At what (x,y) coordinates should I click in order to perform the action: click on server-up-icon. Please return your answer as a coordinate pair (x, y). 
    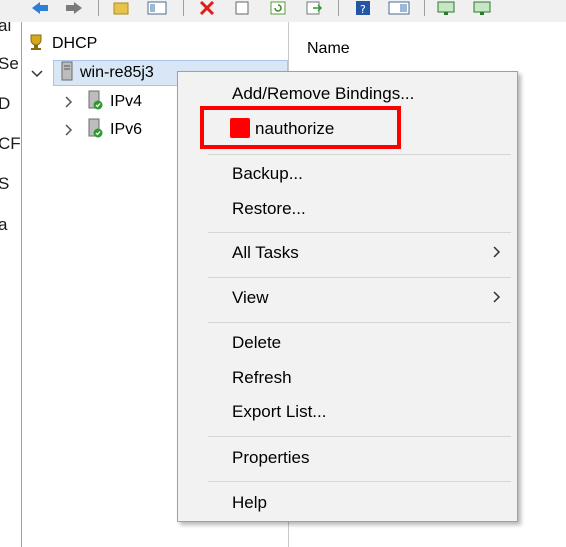
    Looking at the image, I should click on (446, 8).